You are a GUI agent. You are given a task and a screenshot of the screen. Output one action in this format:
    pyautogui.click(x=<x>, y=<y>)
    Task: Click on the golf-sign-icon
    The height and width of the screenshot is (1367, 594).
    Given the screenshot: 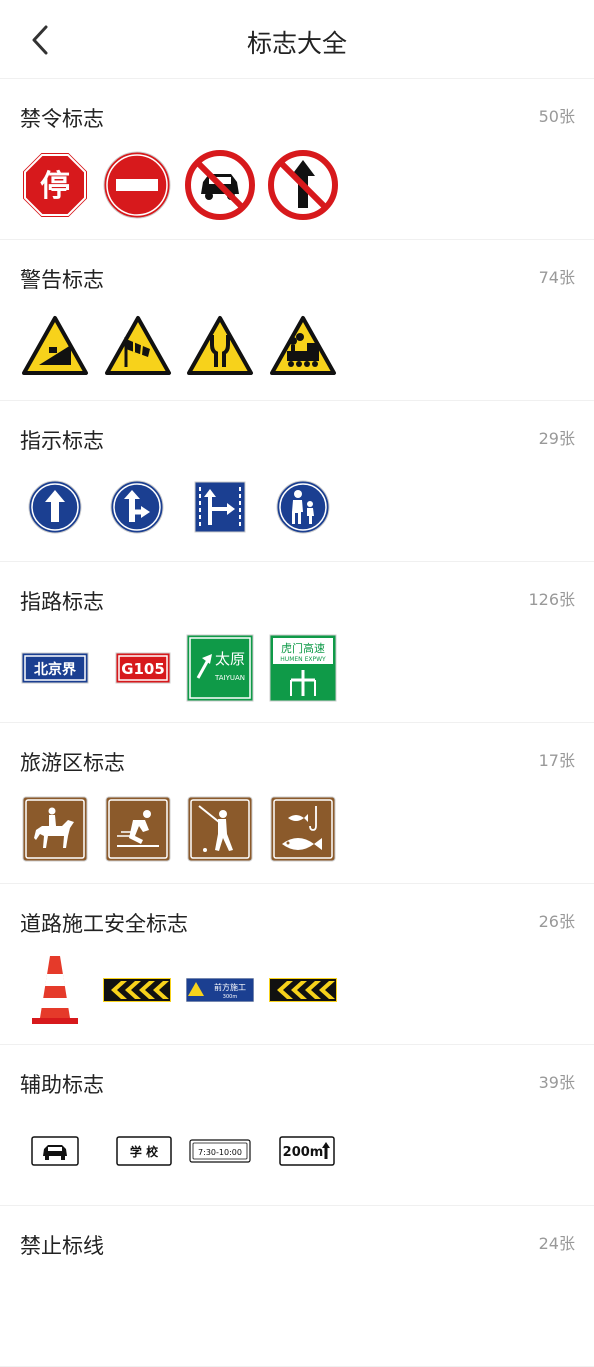 What is the action you would take?
    pyautogui.click(x=220, y=829)
    